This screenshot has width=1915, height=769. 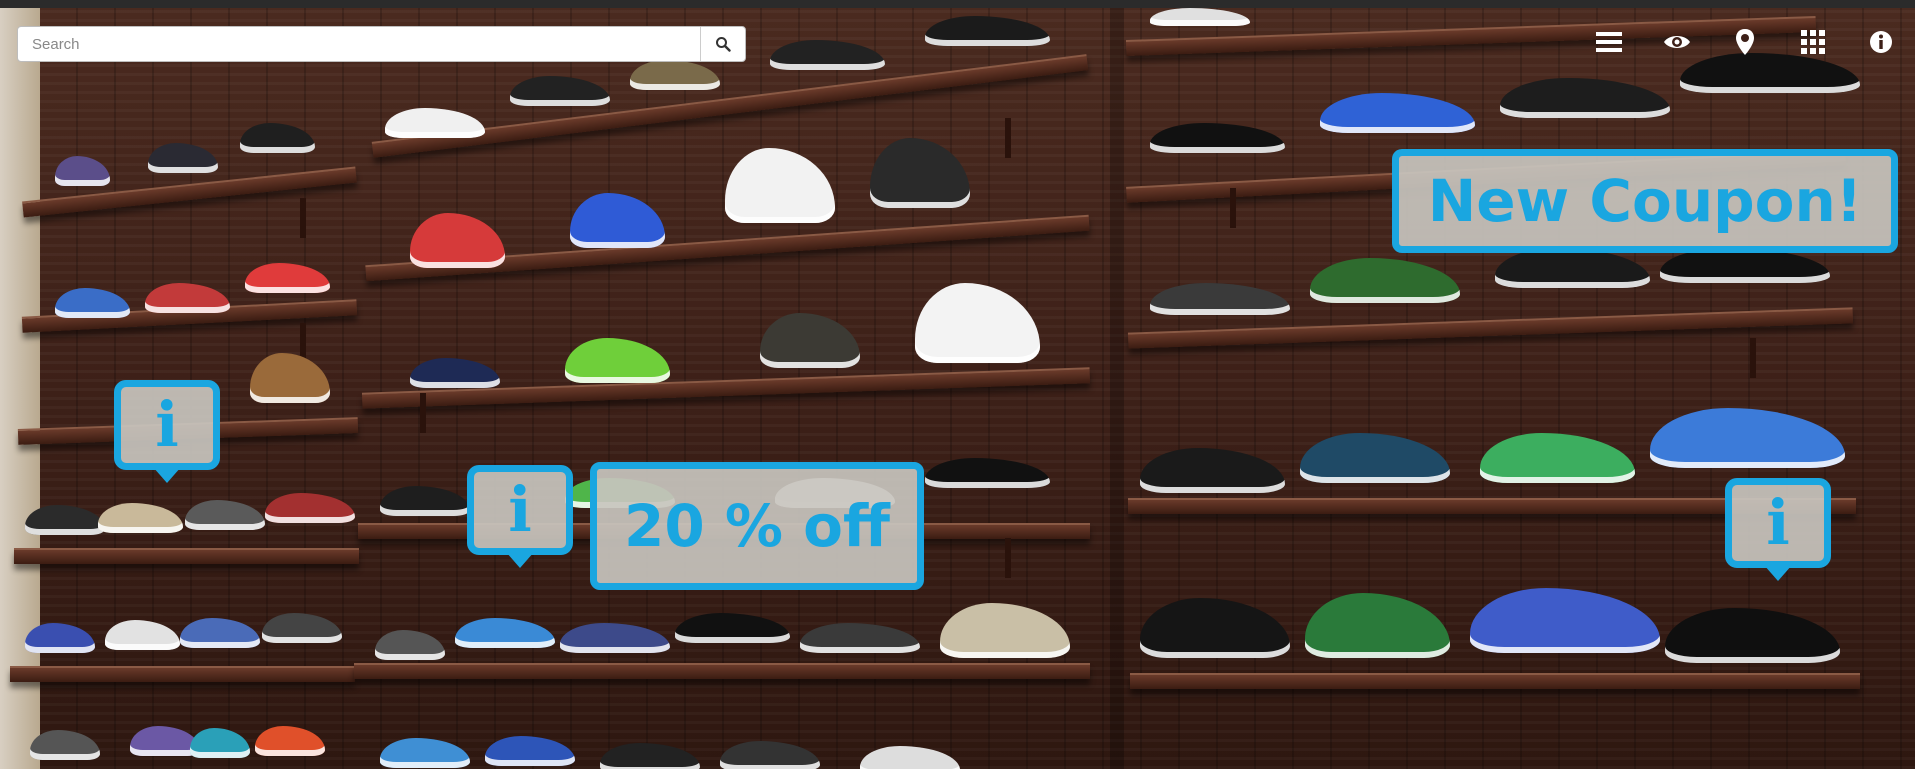 I want to click on info-button, so click(x=1881, y=42).